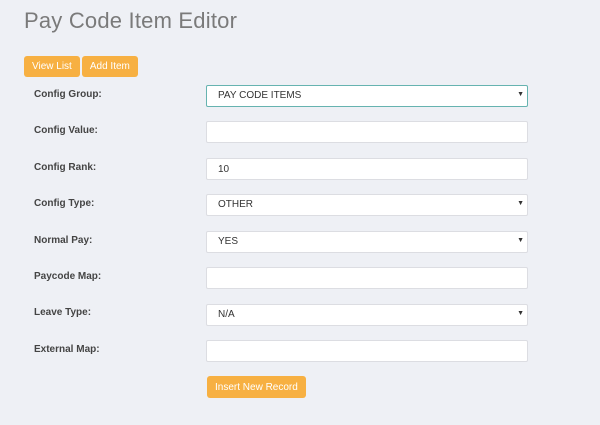 The image size is (600, 425). What do you see at coordinates (63, 240) in the screenshot?
I see `normal-pay-label: Normal Pay:` at bounding box center [63, 240].